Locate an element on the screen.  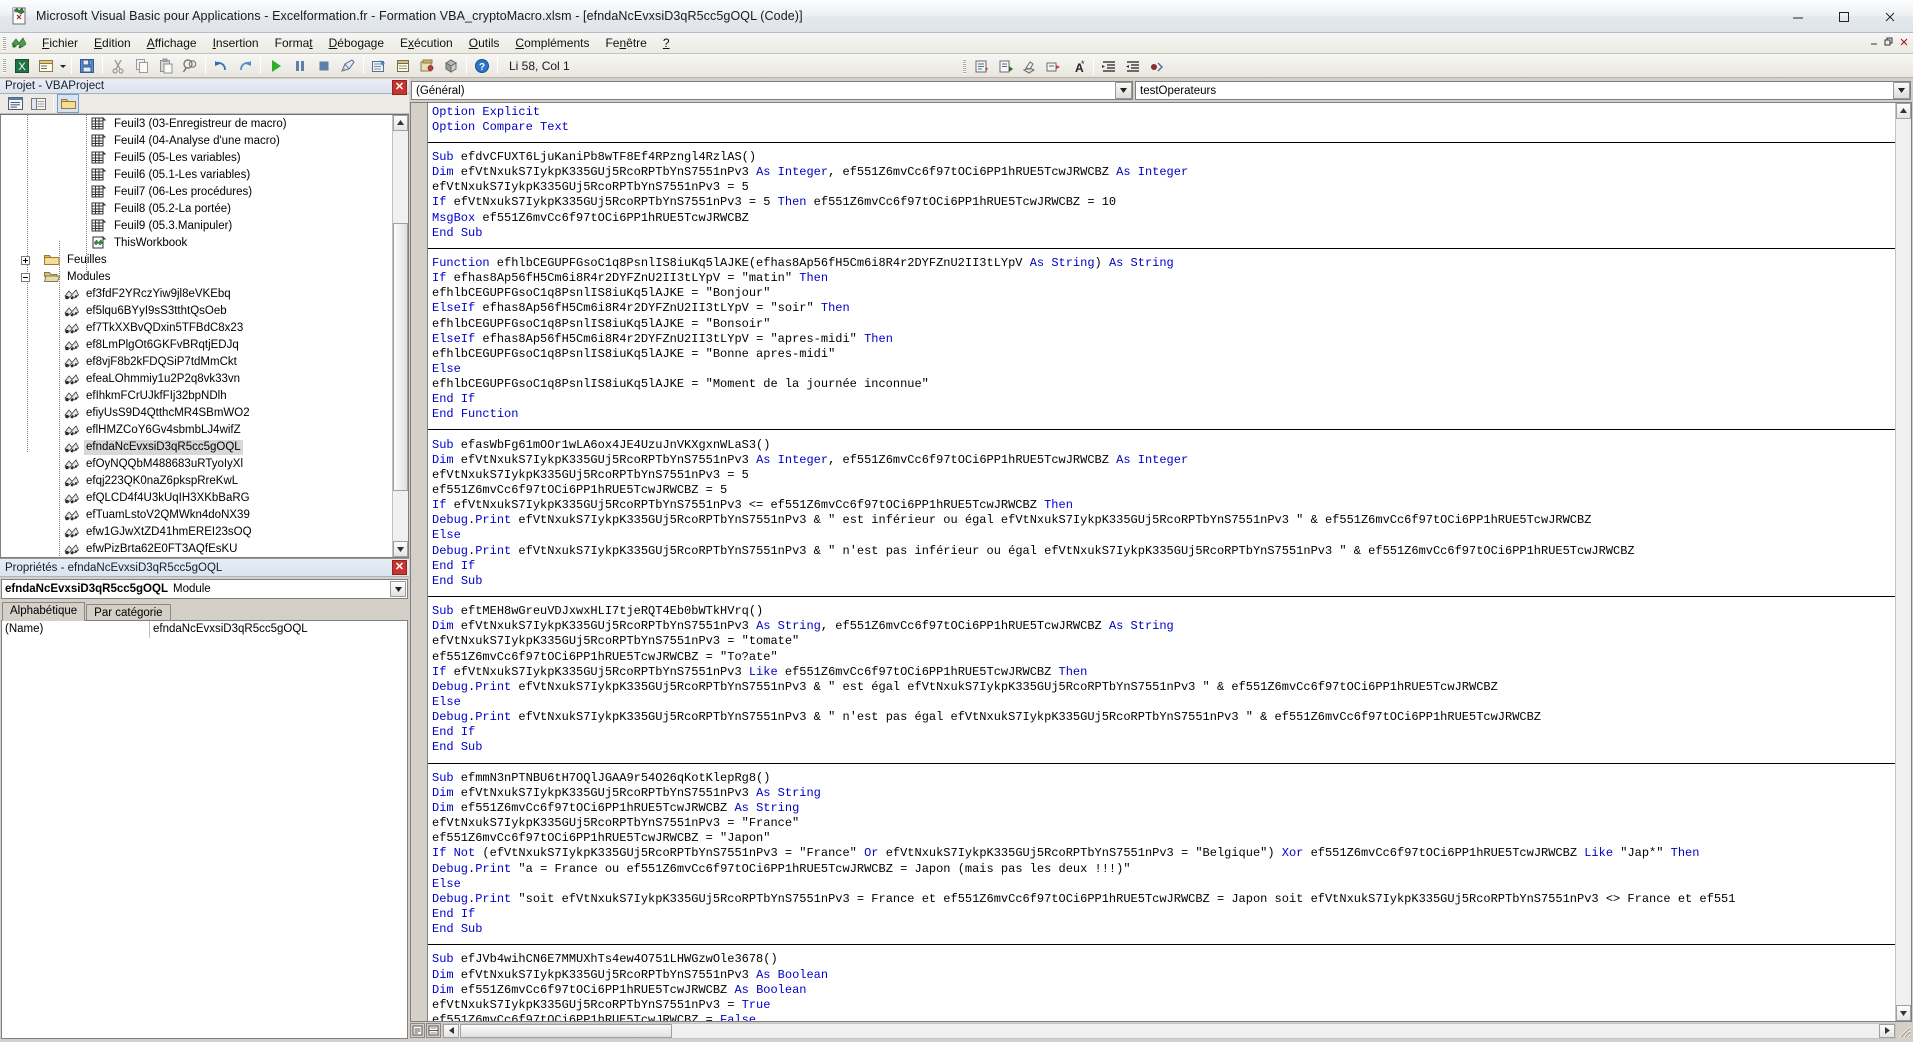
properties-pane-close-button: ✕ is located at coordinates (399, 567).